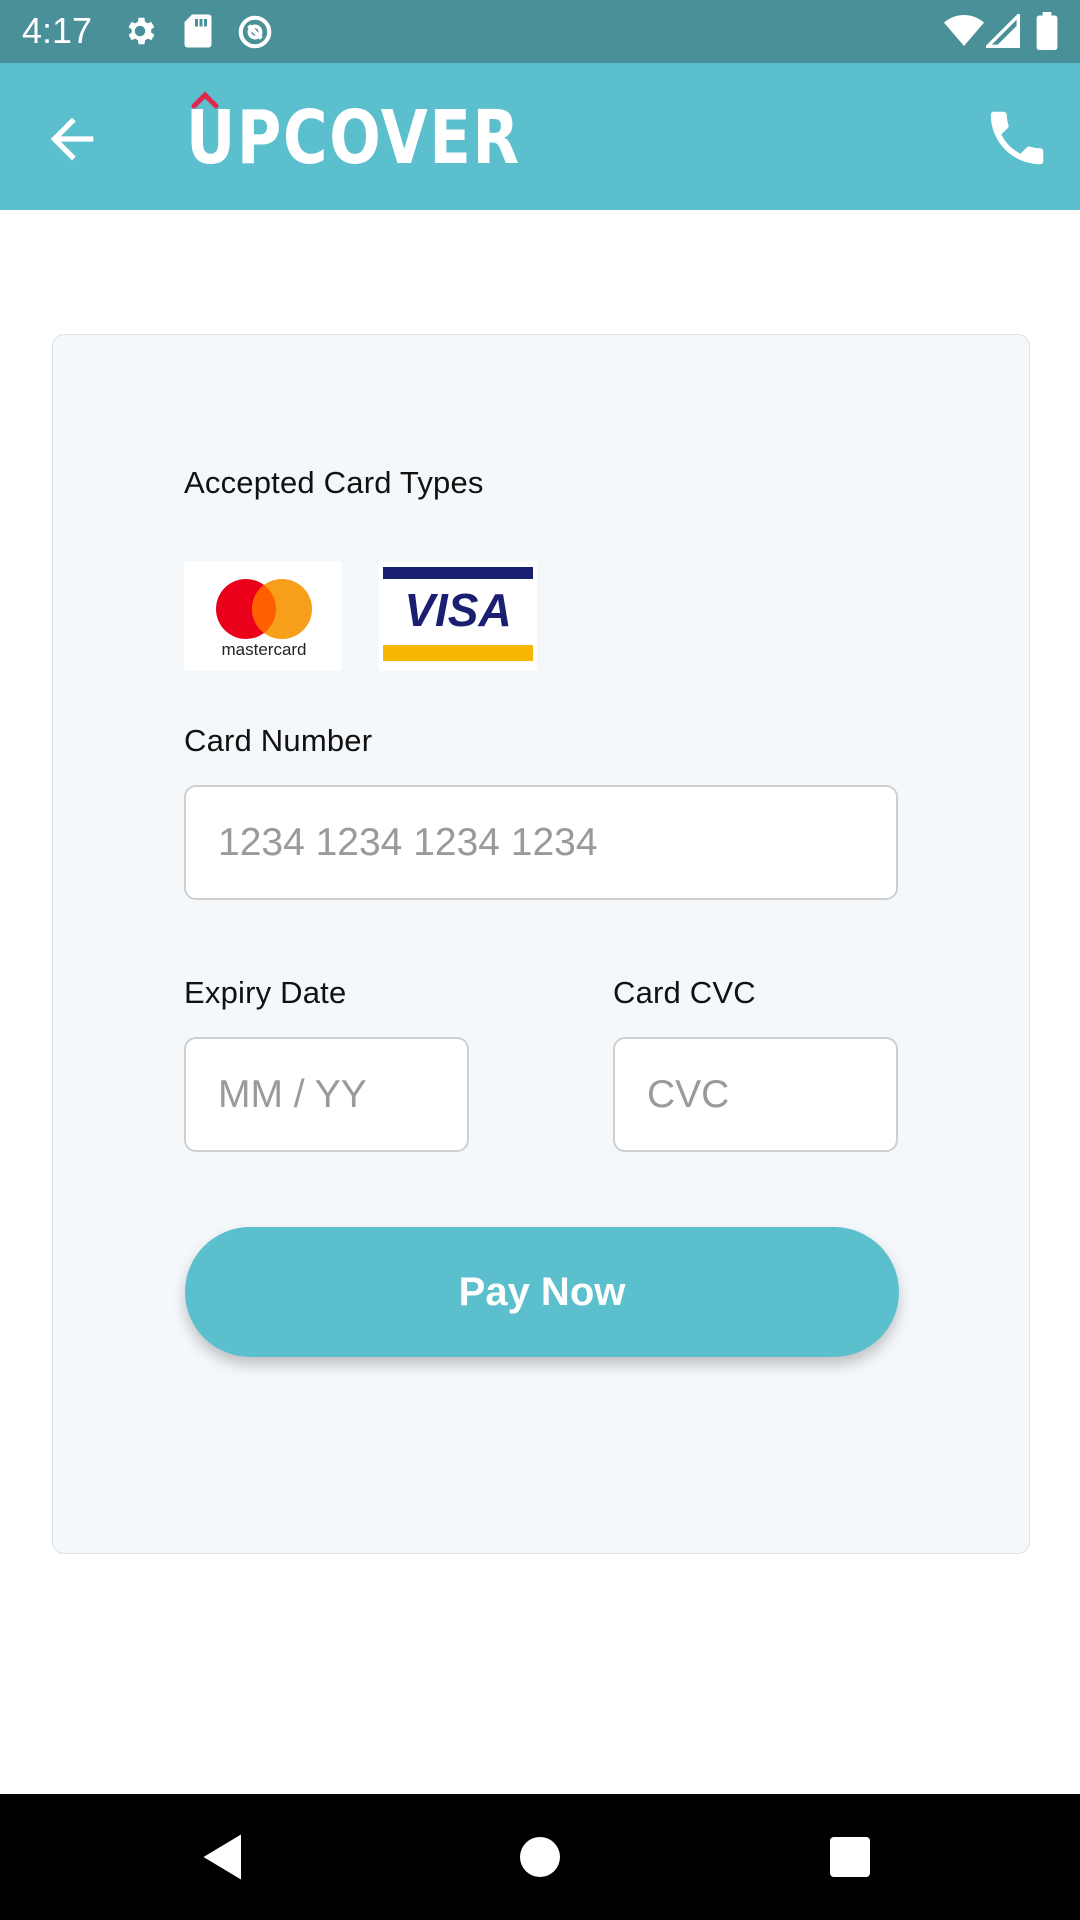 Image resolution: width=1080 pixels, height=1920 pixels. Describe the element at coordinates (1003, 31) in the screenshot. I see `signal-icon` at that location.